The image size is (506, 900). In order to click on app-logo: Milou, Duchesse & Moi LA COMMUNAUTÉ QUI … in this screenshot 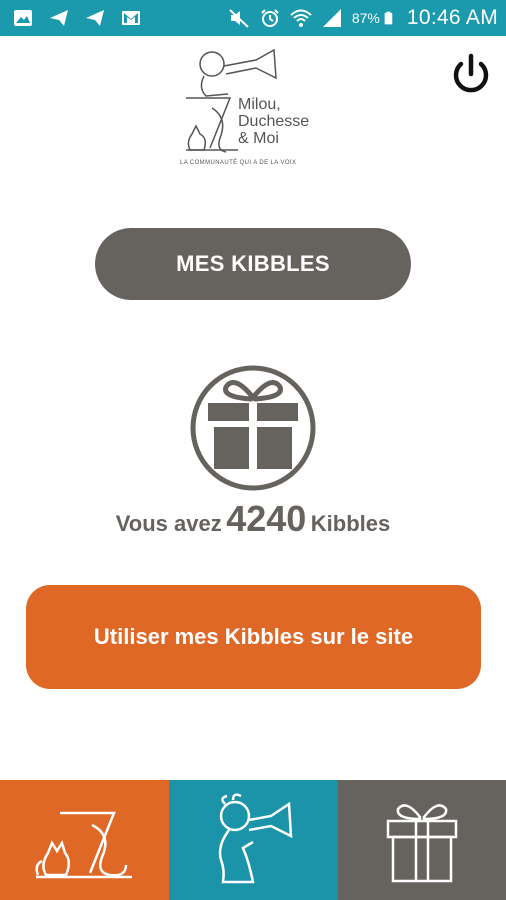, I will do `click(258, 104)`.